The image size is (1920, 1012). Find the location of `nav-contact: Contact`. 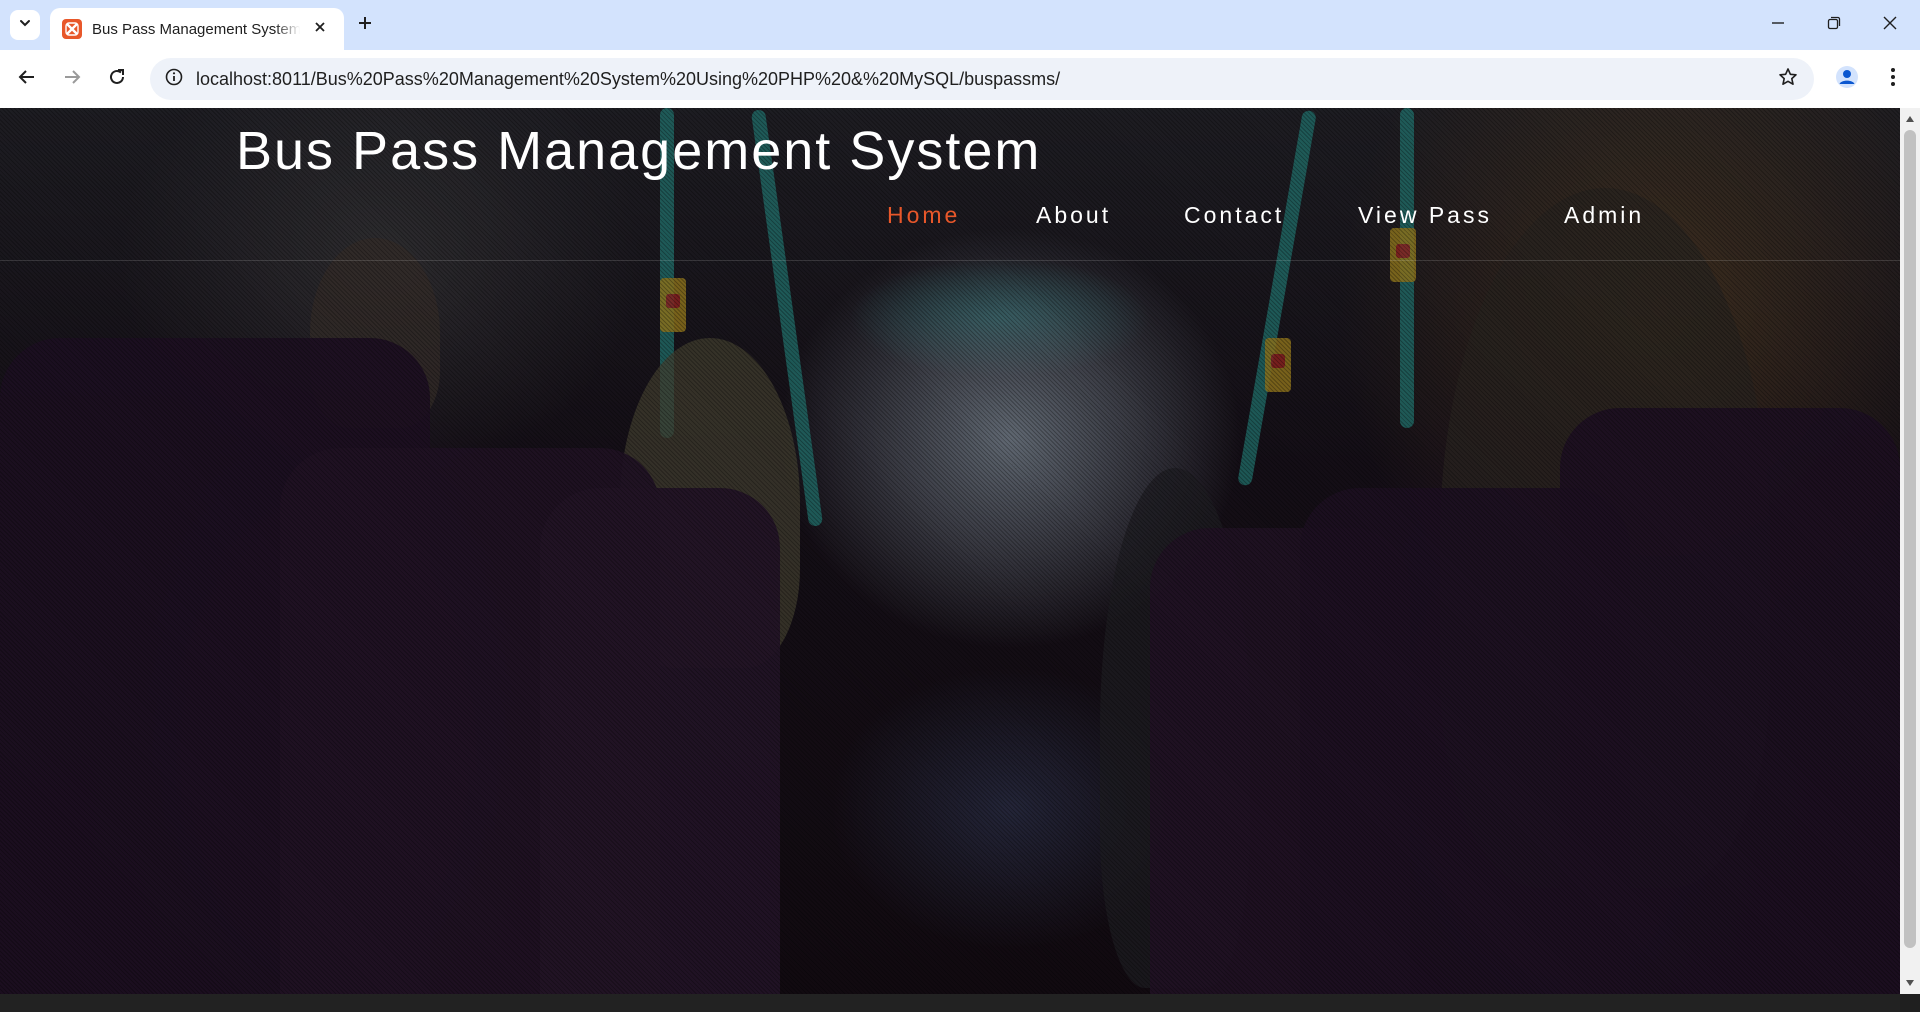

nav-contact: Contact is located at coordinates (1234, 215).